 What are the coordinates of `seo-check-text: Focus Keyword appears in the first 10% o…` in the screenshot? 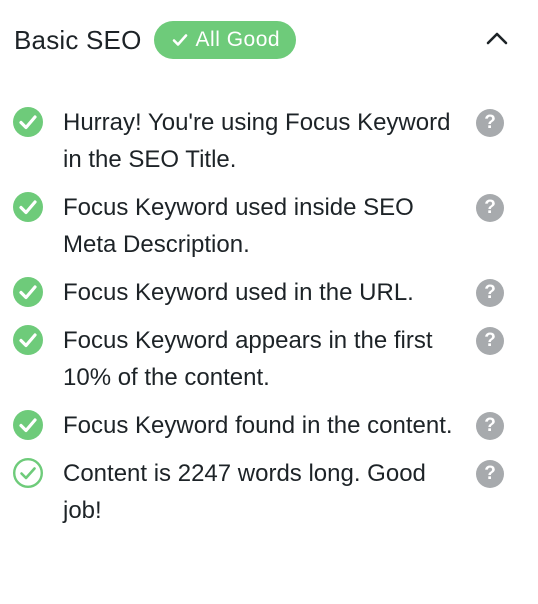 It's located at (248, 359).